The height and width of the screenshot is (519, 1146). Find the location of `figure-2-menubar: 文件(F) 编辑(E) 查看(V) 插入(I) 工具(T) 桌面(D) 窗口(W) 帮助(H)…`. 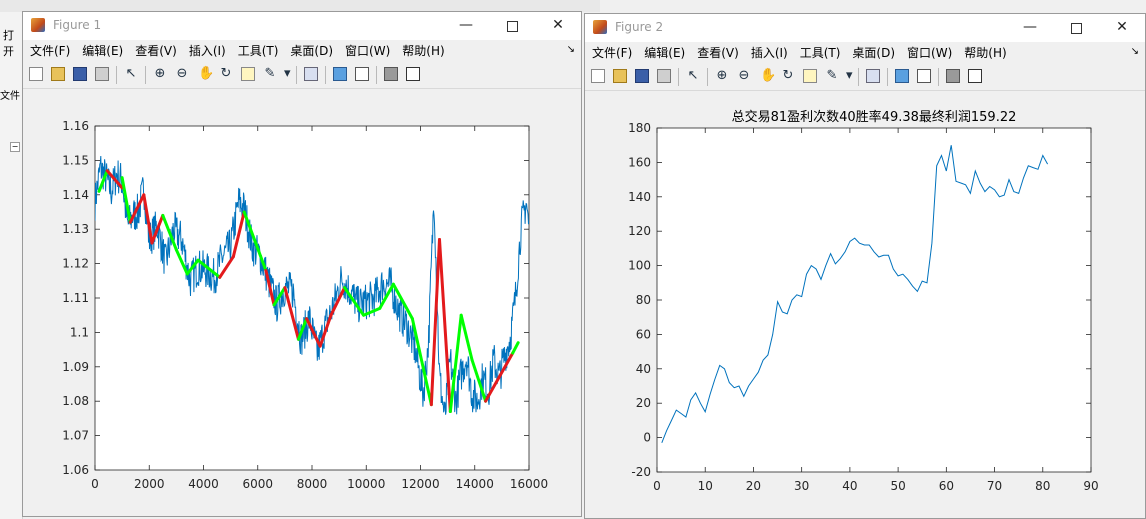

figure-2-menubar: 文件(F) 编辑(E) 查看(V) 插入(I) 工具(T) 桌面(D) 窗口(W) 帮助(H)… is located at coordinates (865, 53).